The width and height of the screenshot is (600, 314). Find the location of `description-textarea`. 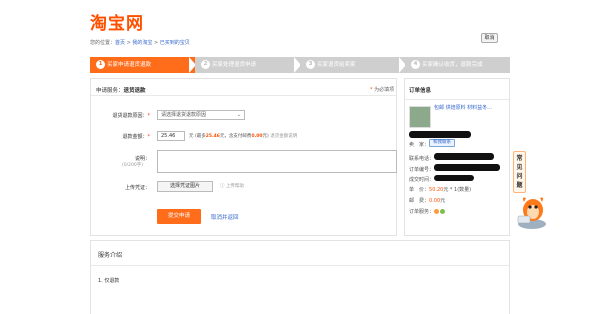

description-textarea is located at coordinates (277, 161).